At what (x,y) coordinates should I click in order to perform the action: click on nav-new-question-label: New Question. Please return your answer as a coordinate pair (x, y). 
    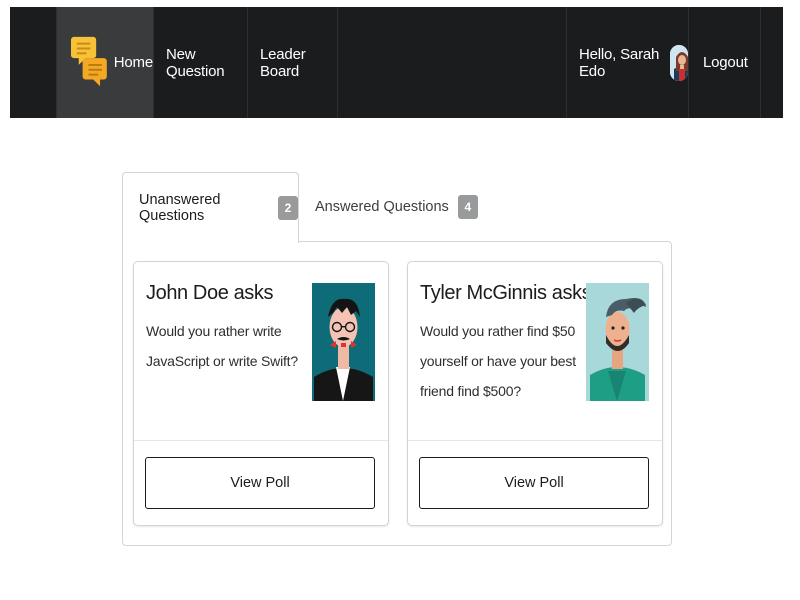
    Looking at the image, I should click on (195, 62).